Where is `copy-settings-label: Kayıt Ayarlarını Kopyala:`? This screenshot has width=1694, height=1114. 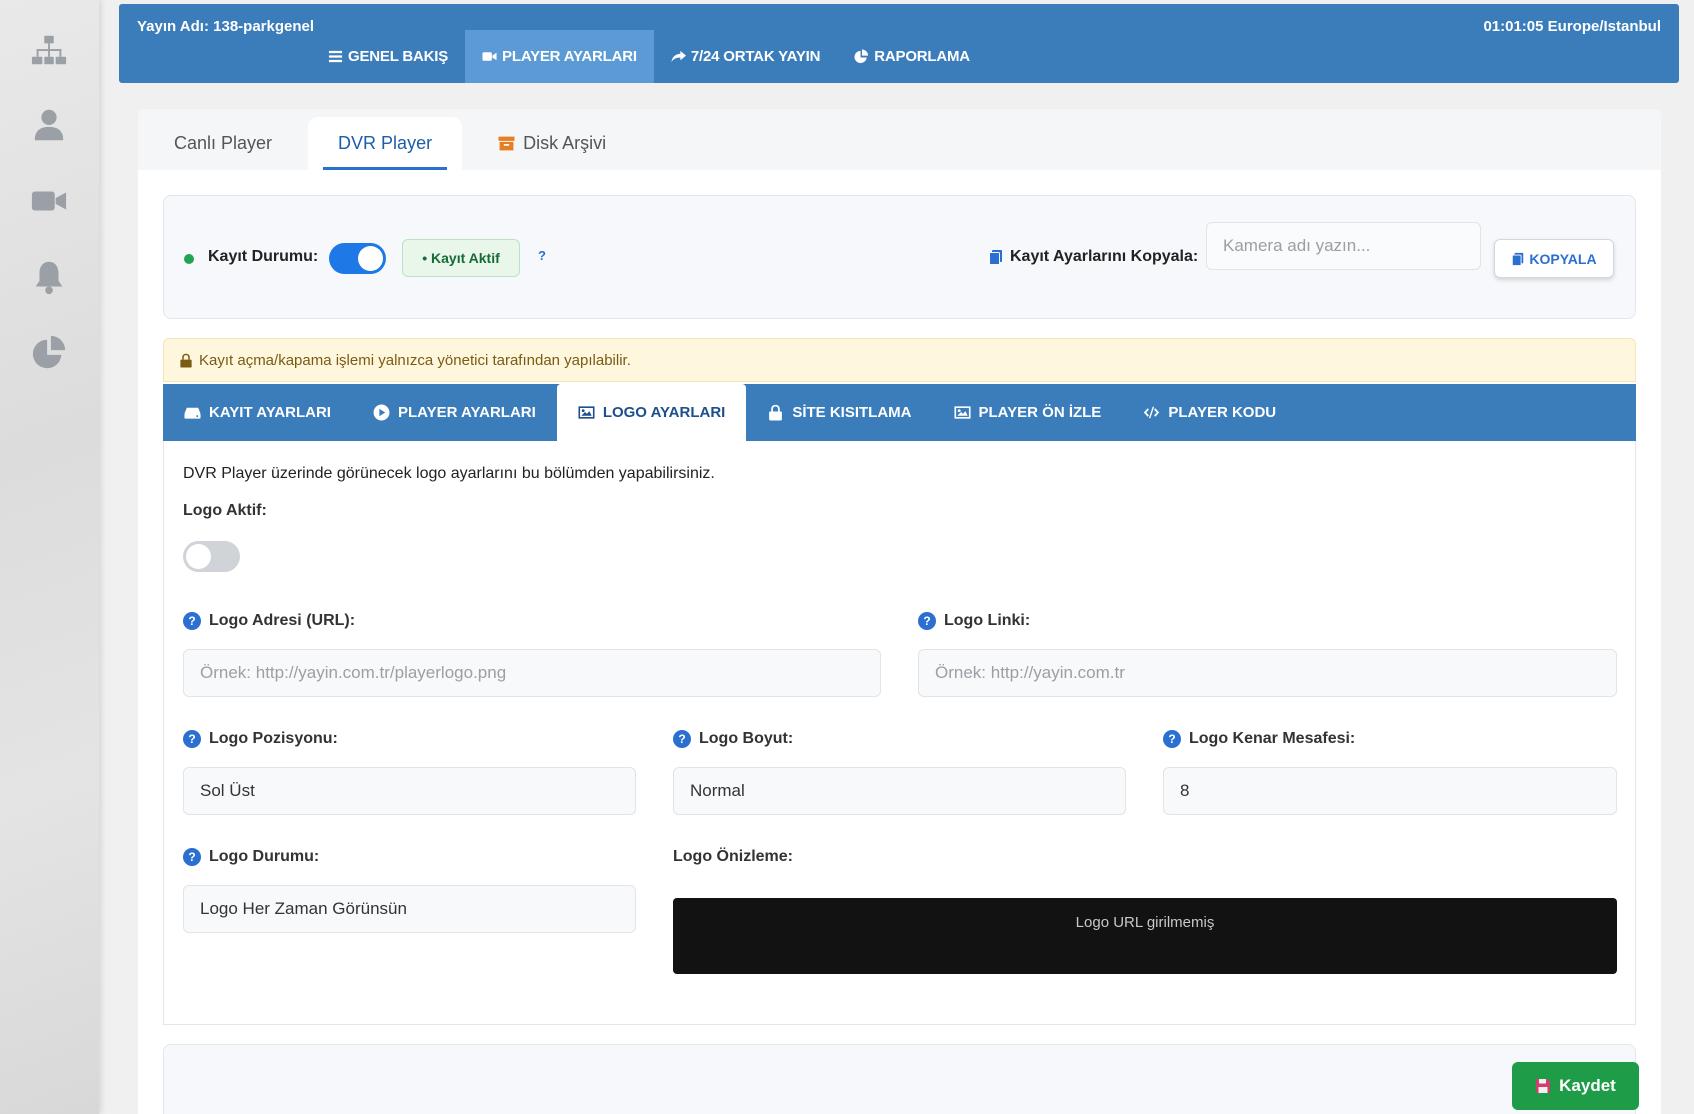 copy-settings-label: Kayıt Ayarlarını Kopyala: is located at coordinates (1093, 257).